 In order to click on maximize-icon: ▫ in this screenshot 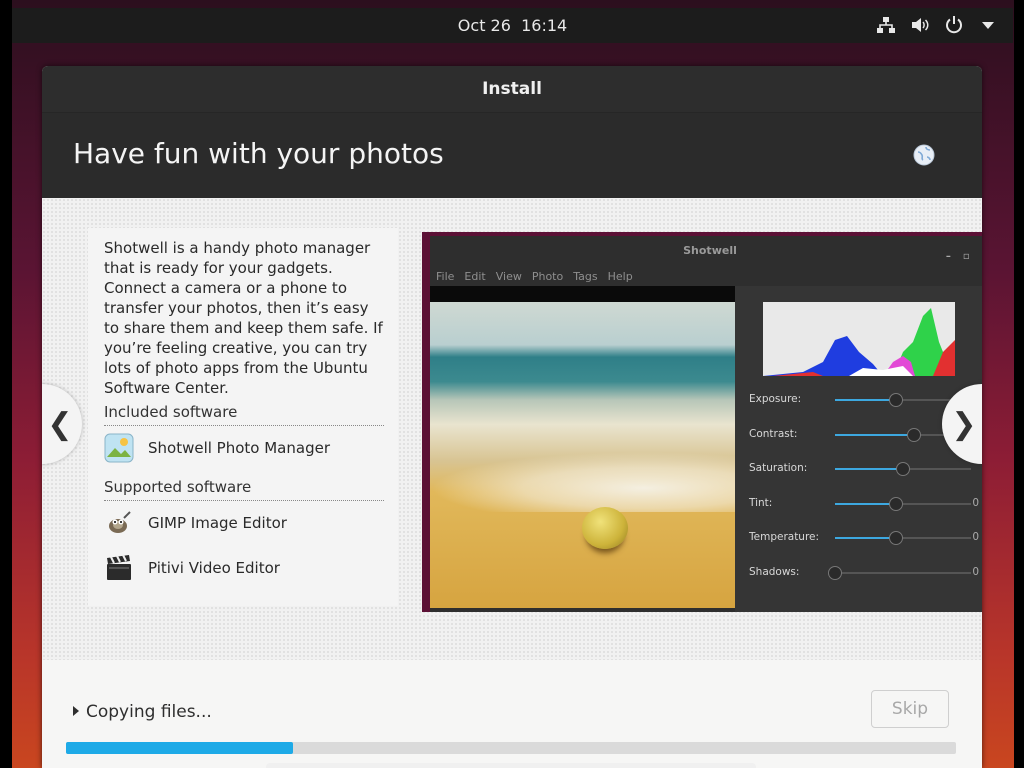, I will do `click(966, 256)`.